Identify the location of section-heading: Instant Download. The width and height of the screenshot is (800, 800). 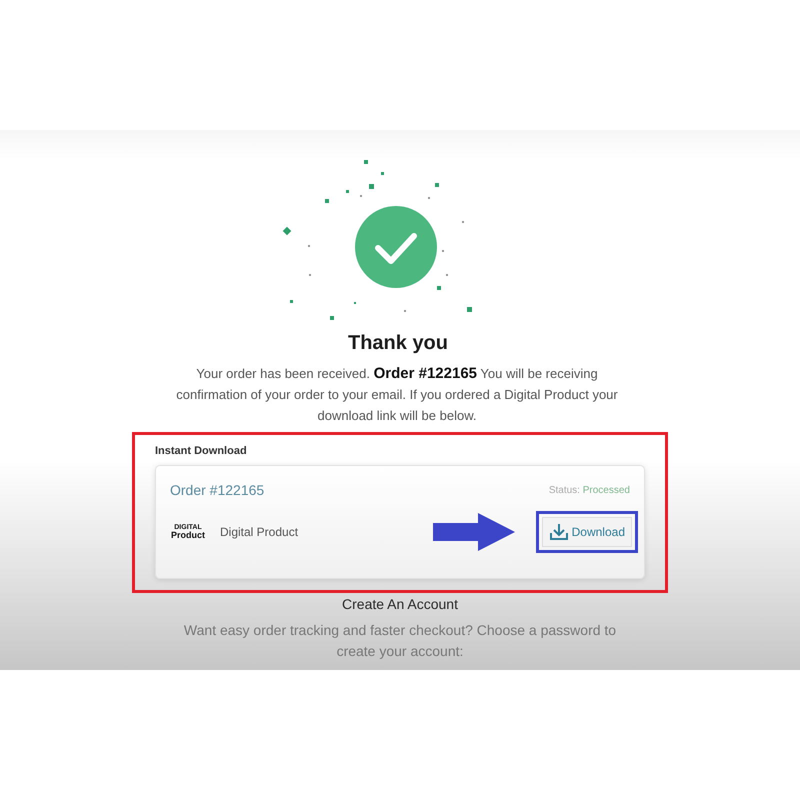
(201, 451).